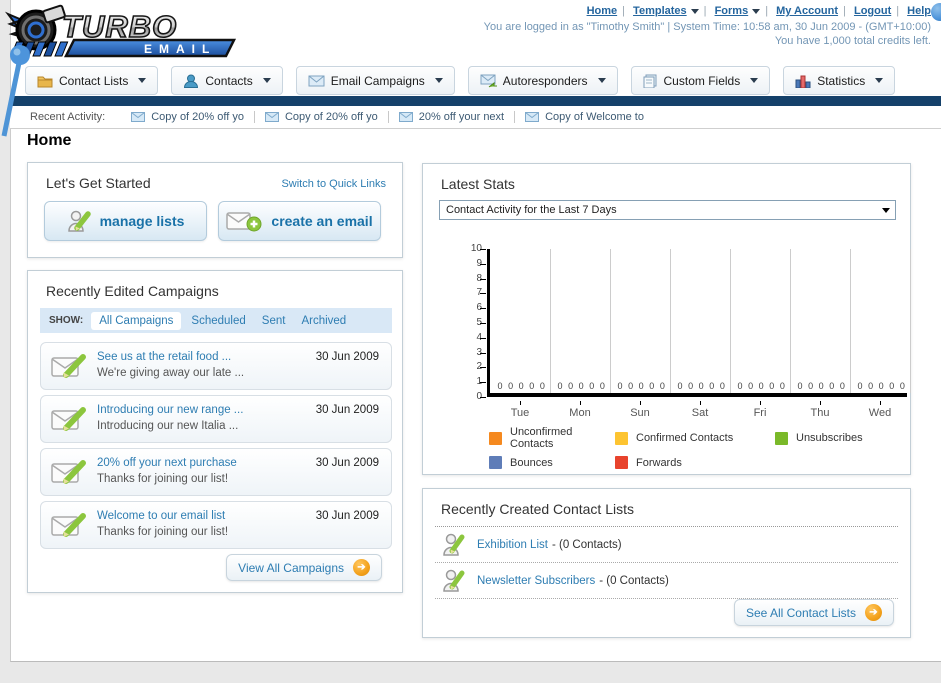 This screenshot has height=683, width=941. I want to click on legend-item: Confirmed Contacts, so click(695, 438).